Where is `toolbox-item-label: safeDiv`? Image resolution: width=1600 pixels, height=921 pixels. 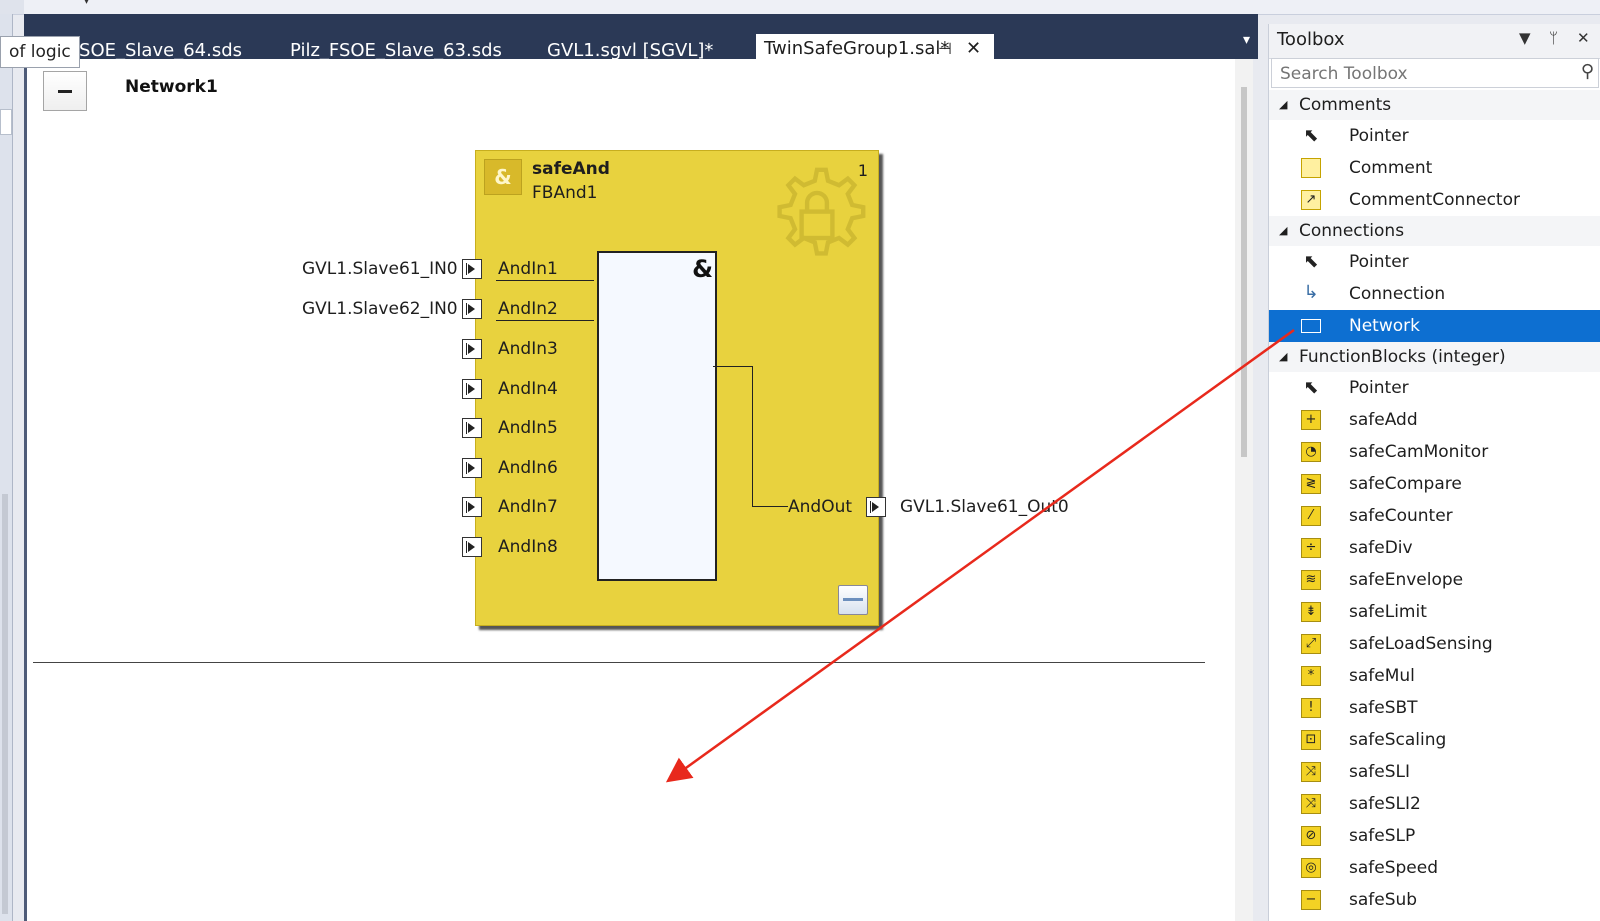
toolbox-item-label: safeDiv is located at coordinates (1381, 548).